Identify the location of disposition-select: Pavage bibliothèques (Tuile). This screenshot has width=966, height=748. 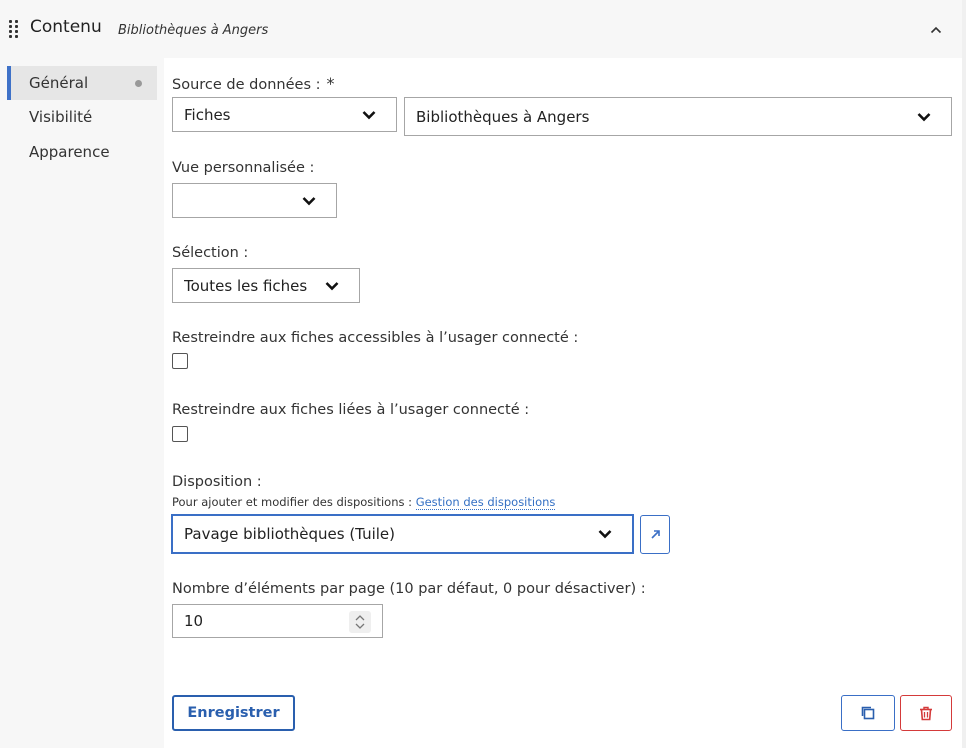
(402, 534).